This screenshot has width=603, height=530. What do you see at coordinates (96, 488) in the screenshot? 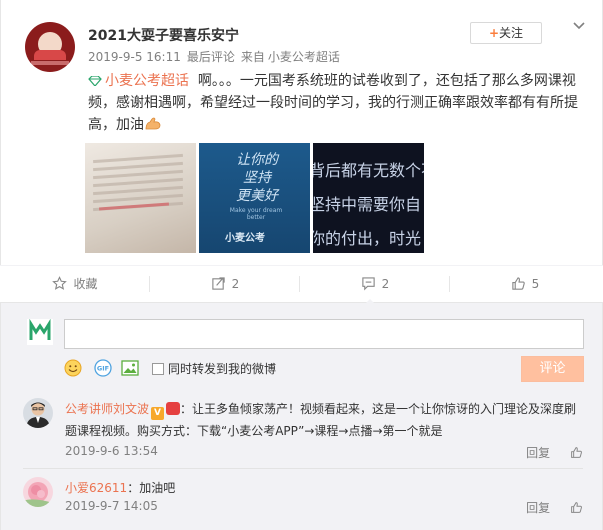
I see `commenter-name: 小爱62611` at bounding box center [96, 488].